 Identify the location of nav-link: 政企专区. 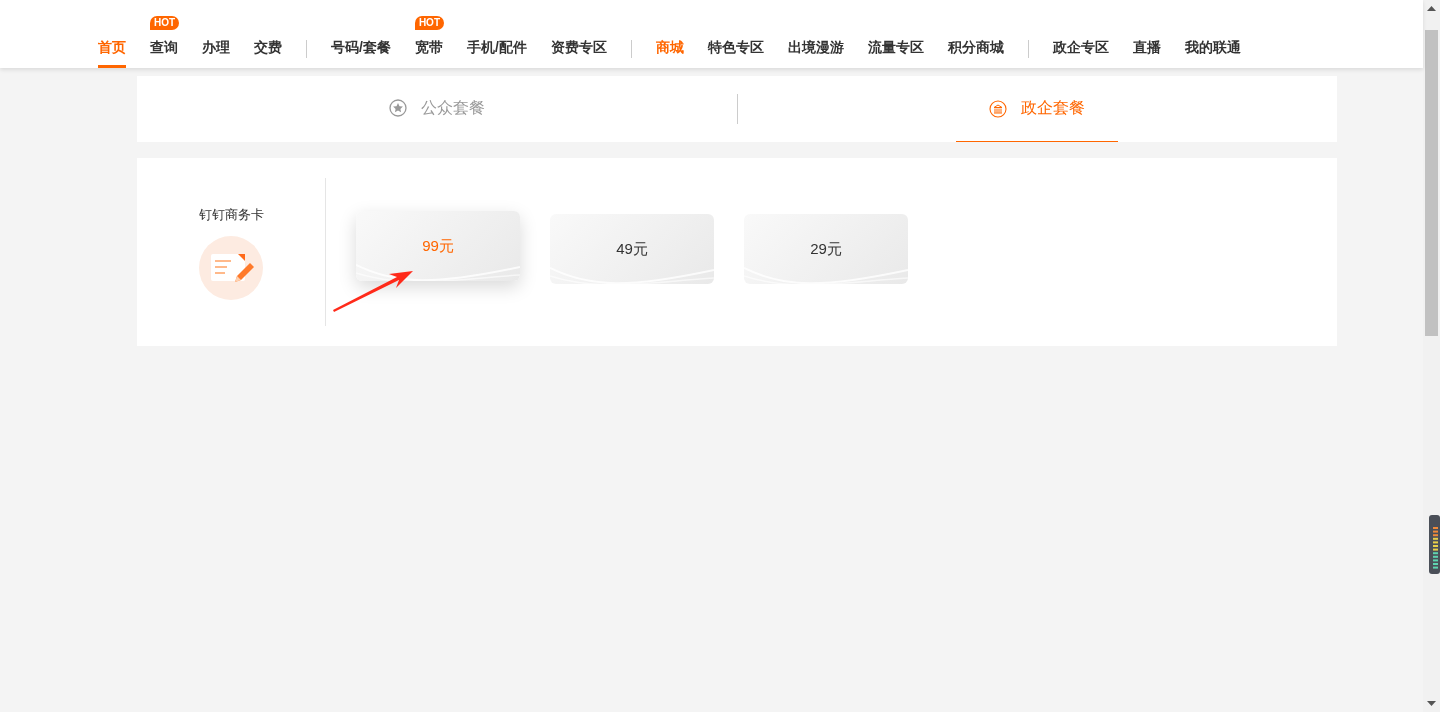
(1080, 52).